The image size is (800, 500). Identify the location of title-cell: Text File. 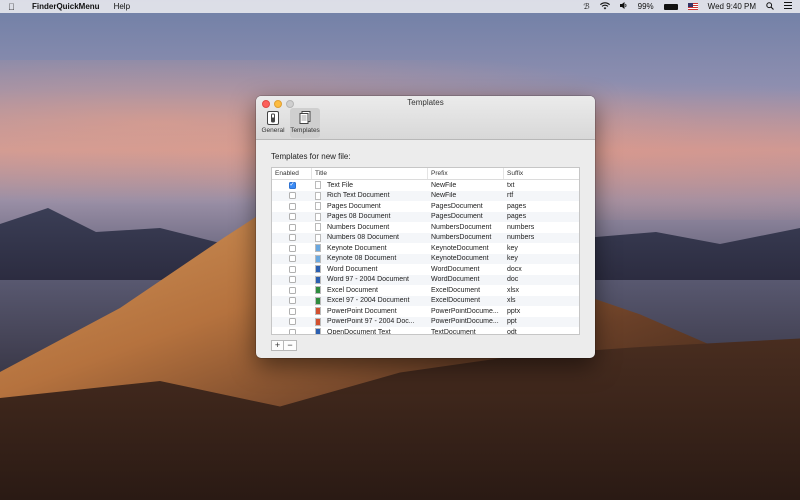
(370, 185).